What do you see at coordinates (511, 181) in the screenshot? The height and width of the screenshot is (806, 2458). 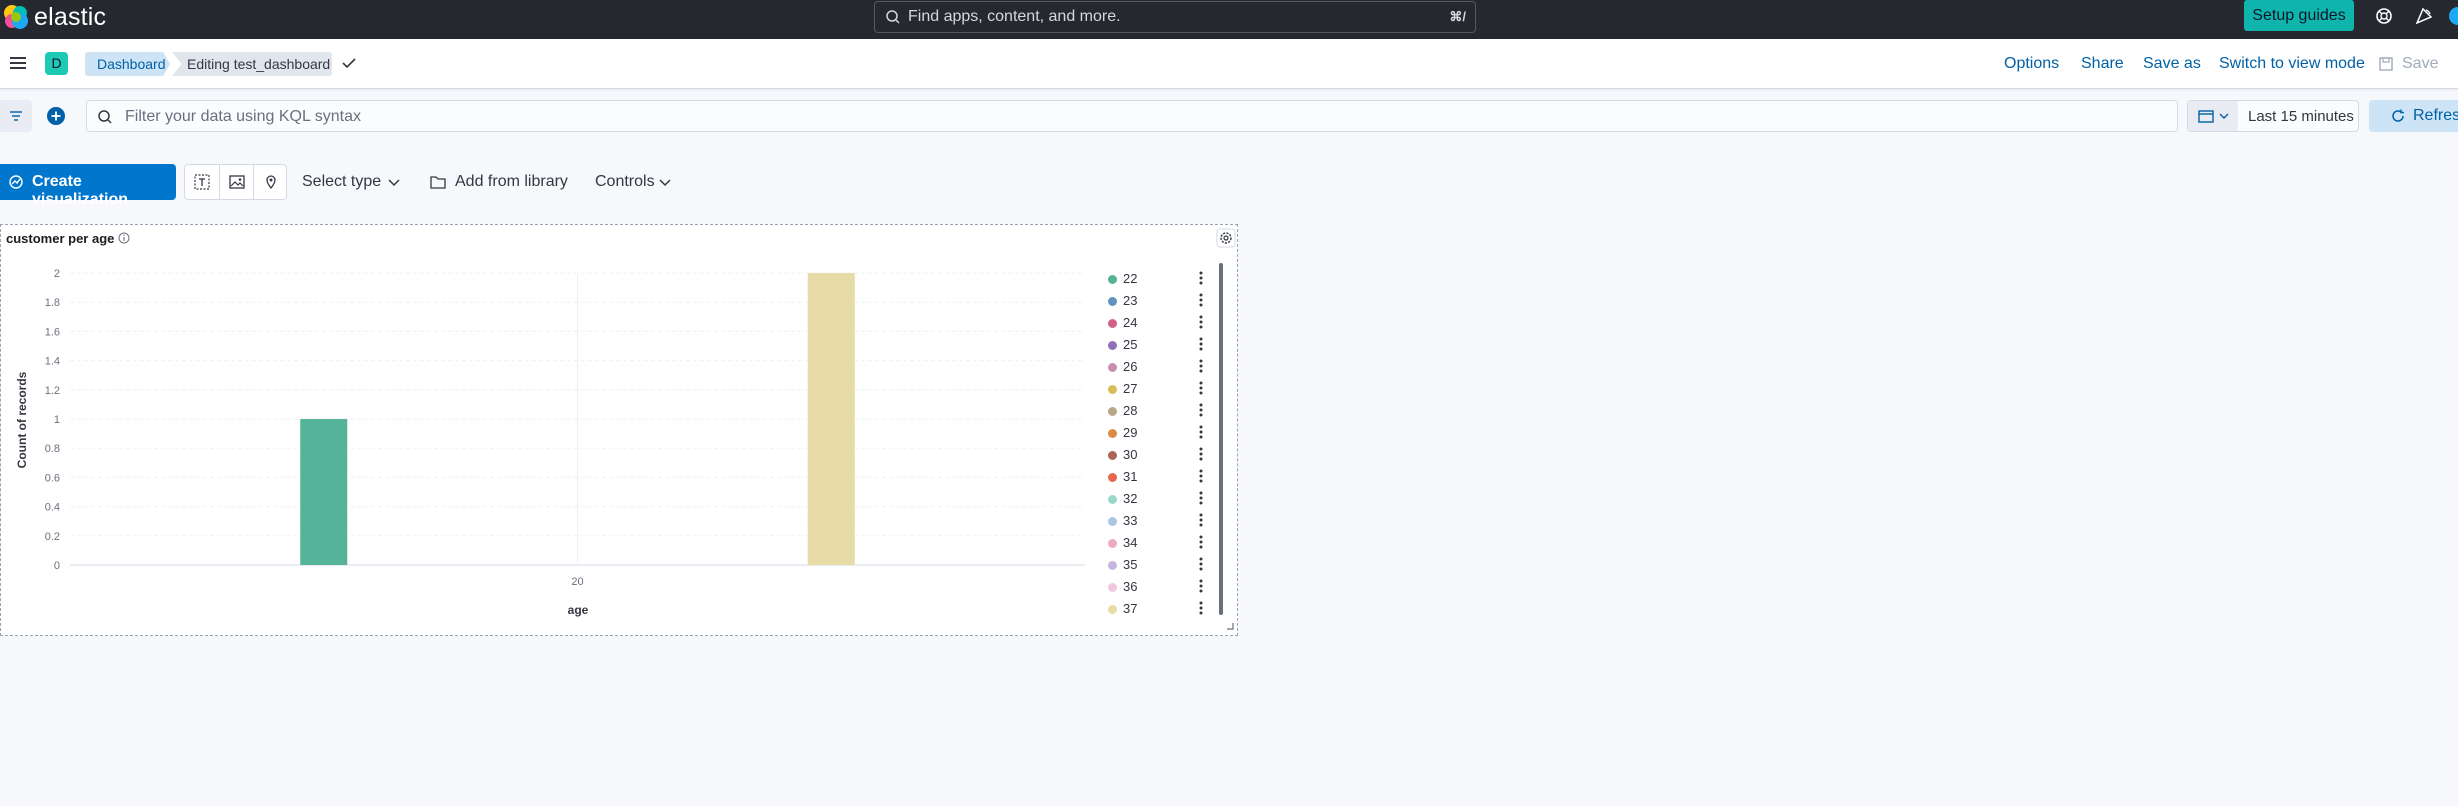 I see `add-from-library-label: Add from library` at bounding box center [511, 181].